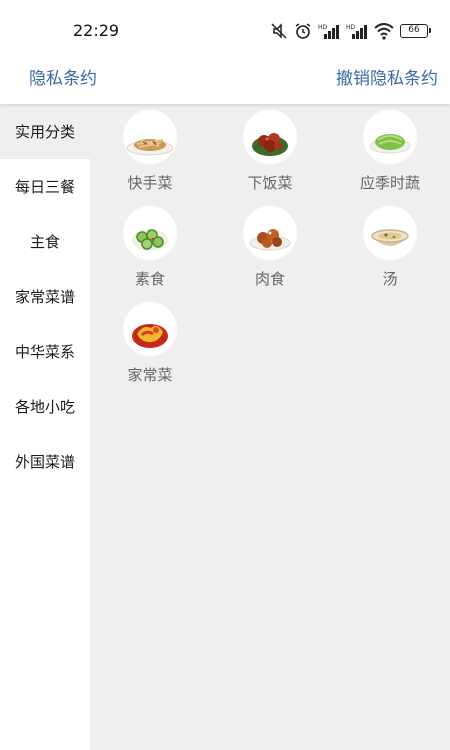 The height and width of the screenshot is (750, 450). I want to click on status-time: 22:29, so click(96, 30).